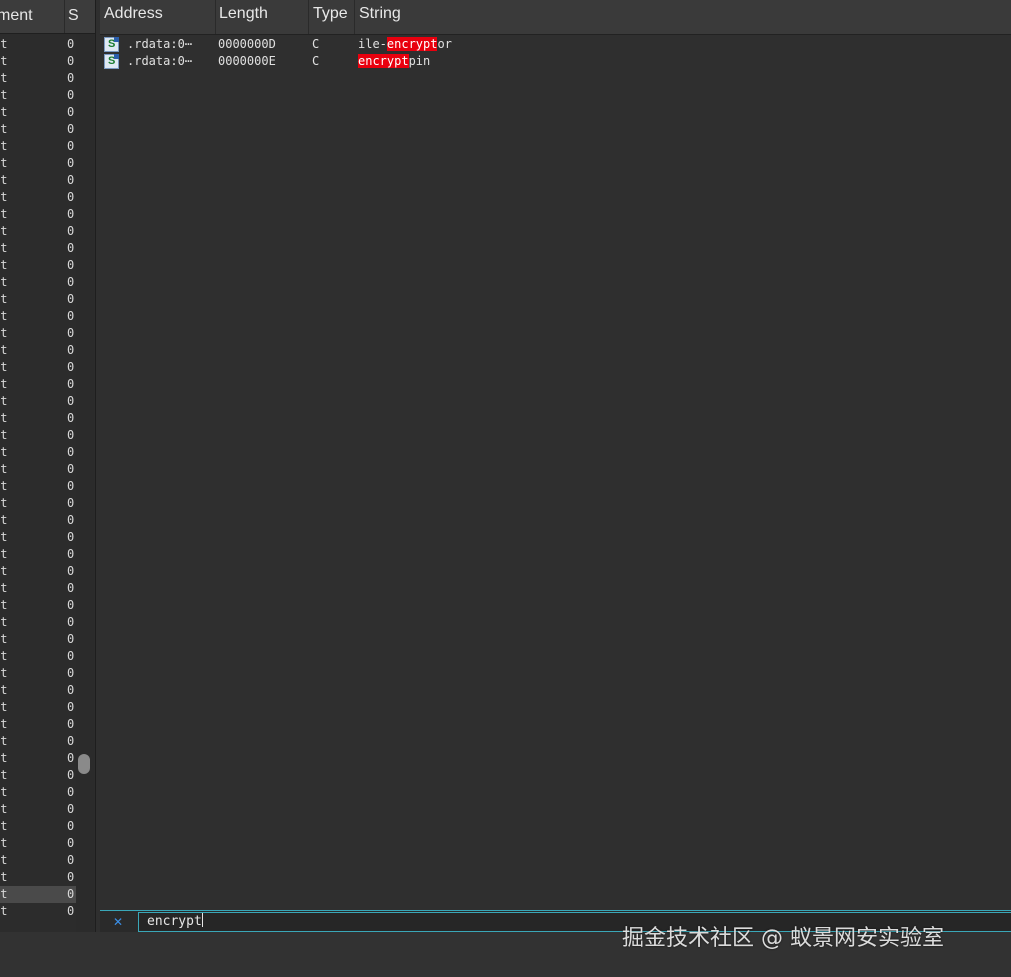  Describe the element at coordinates (247, 44) in the screenshot. I see `row-length: 0000000D` at that location.